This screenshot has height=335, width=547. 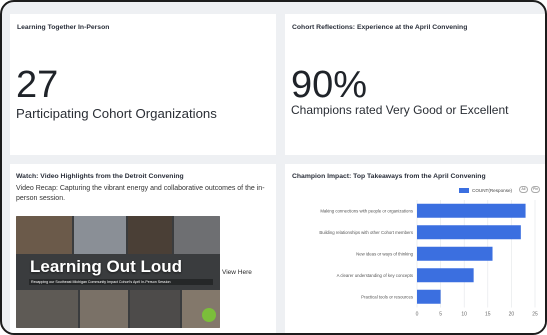 I want to click on x-tick-label: 0, so click(x=417, y=315).